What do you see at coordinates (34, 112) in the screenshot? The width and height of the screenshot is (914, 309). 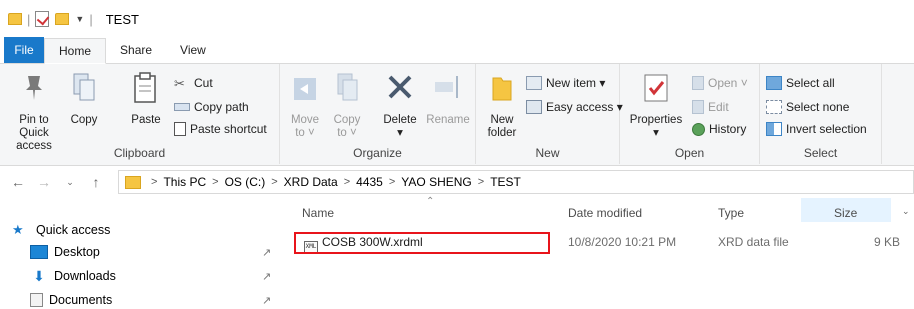 I see `pin-to-quick-access-button: Pin to Quick access` at bounding box center [34, 112].